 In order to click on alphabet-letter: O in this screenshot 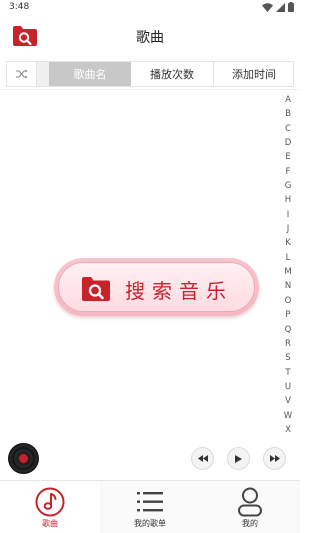, I will do `click(288, 301)`.